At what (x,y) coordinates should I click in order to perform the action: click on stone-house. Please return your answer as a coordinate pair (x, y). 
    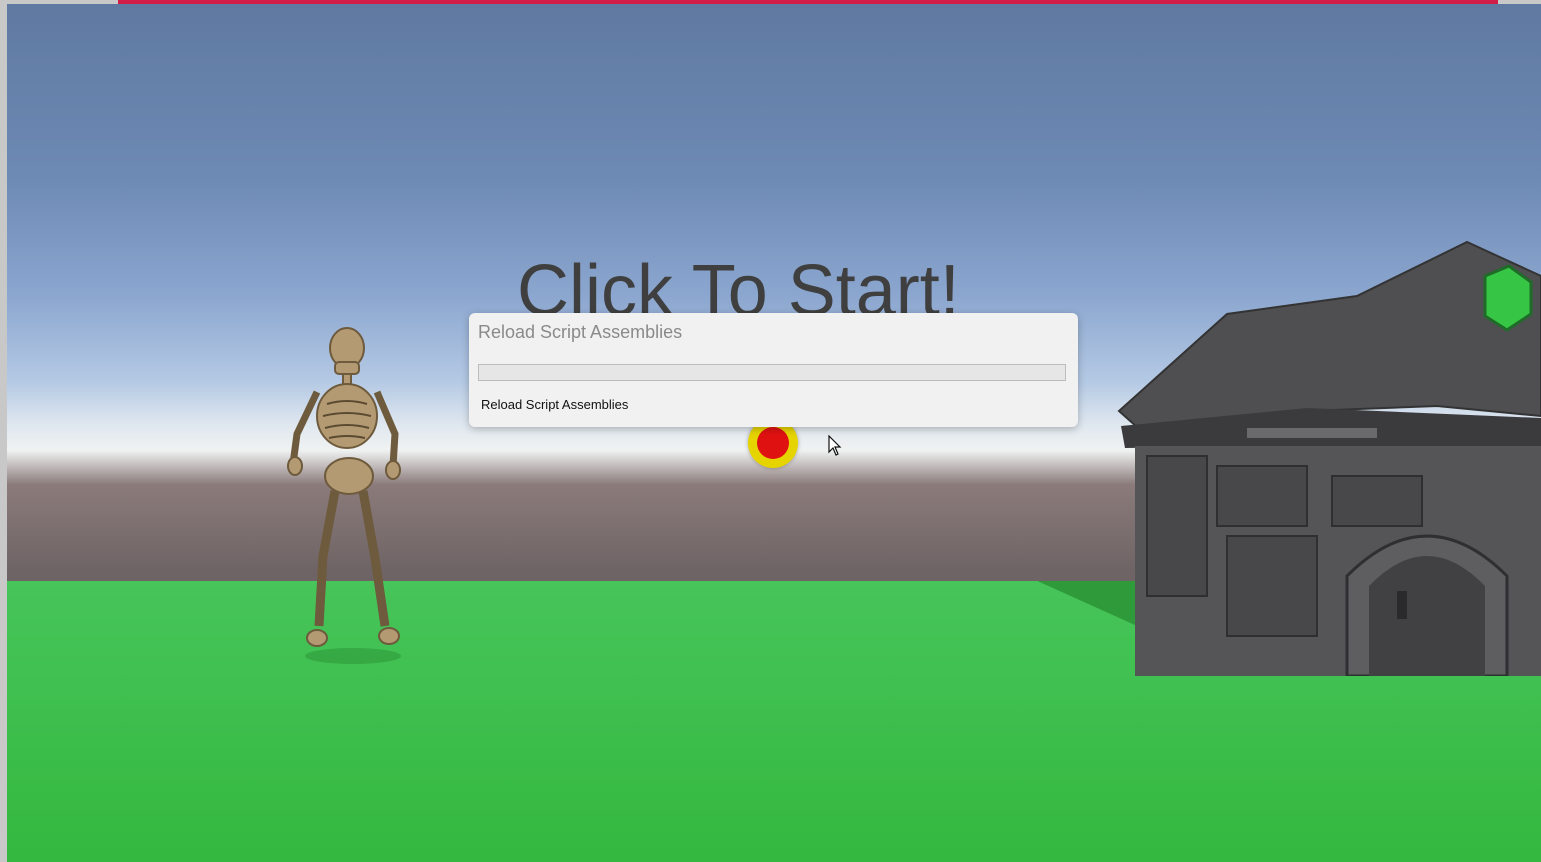
    Looking at the image, I should click on (1329, 458).